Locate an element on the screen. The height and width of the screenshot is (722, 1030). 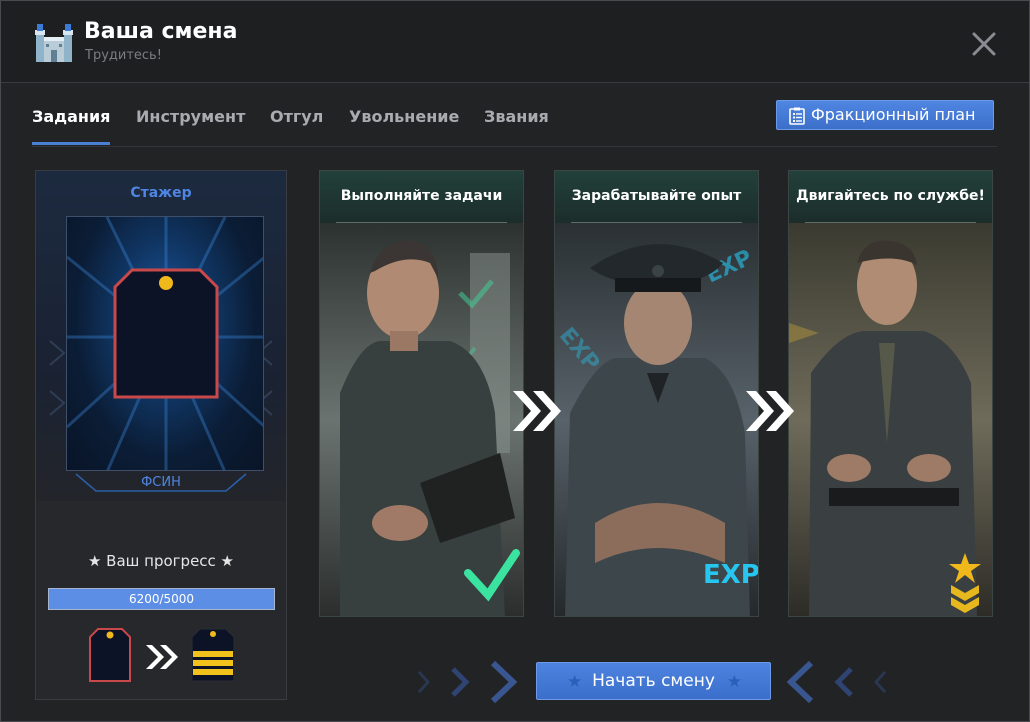
current-rank-icon is located at coordinates (110, 655).